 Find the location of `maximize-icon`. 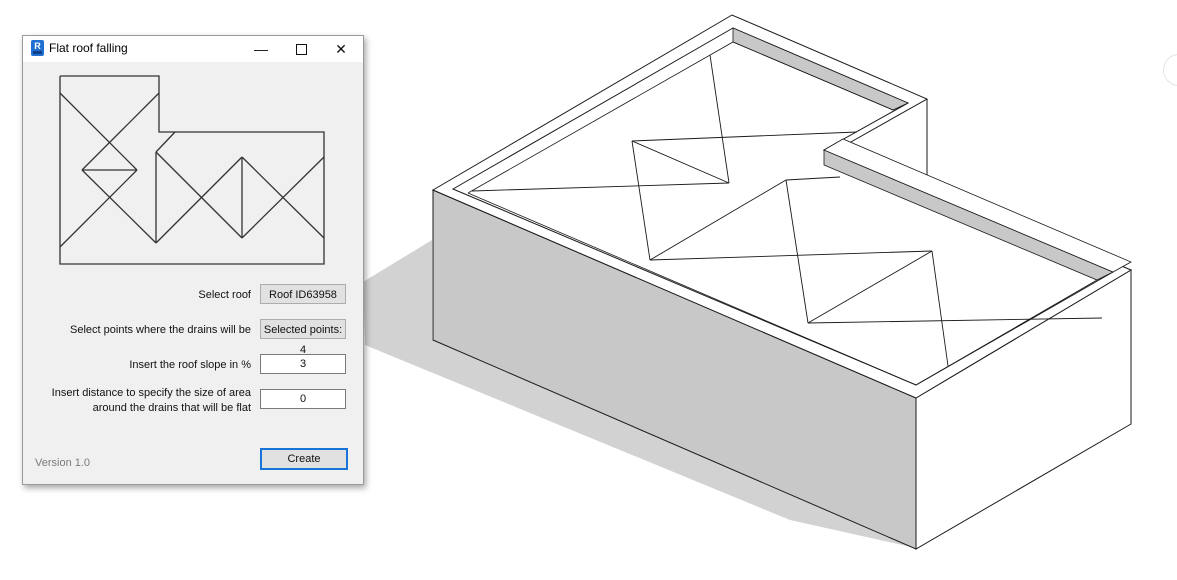

maximize-icon is located at coordinates (301, 49).